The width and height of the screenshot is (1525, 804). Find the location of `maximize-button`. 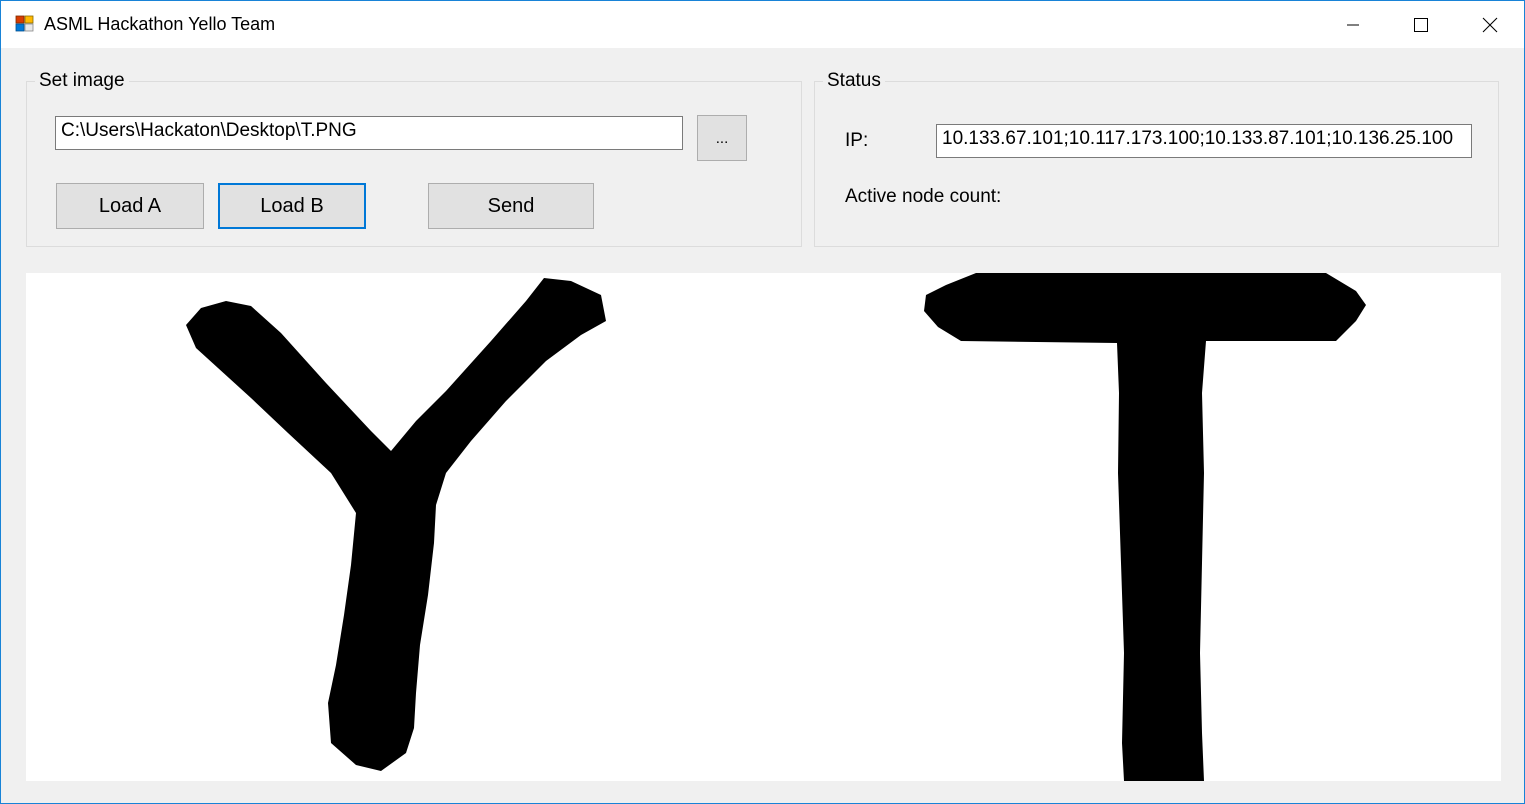

maximize-button is located at coordinates (1421, 24).